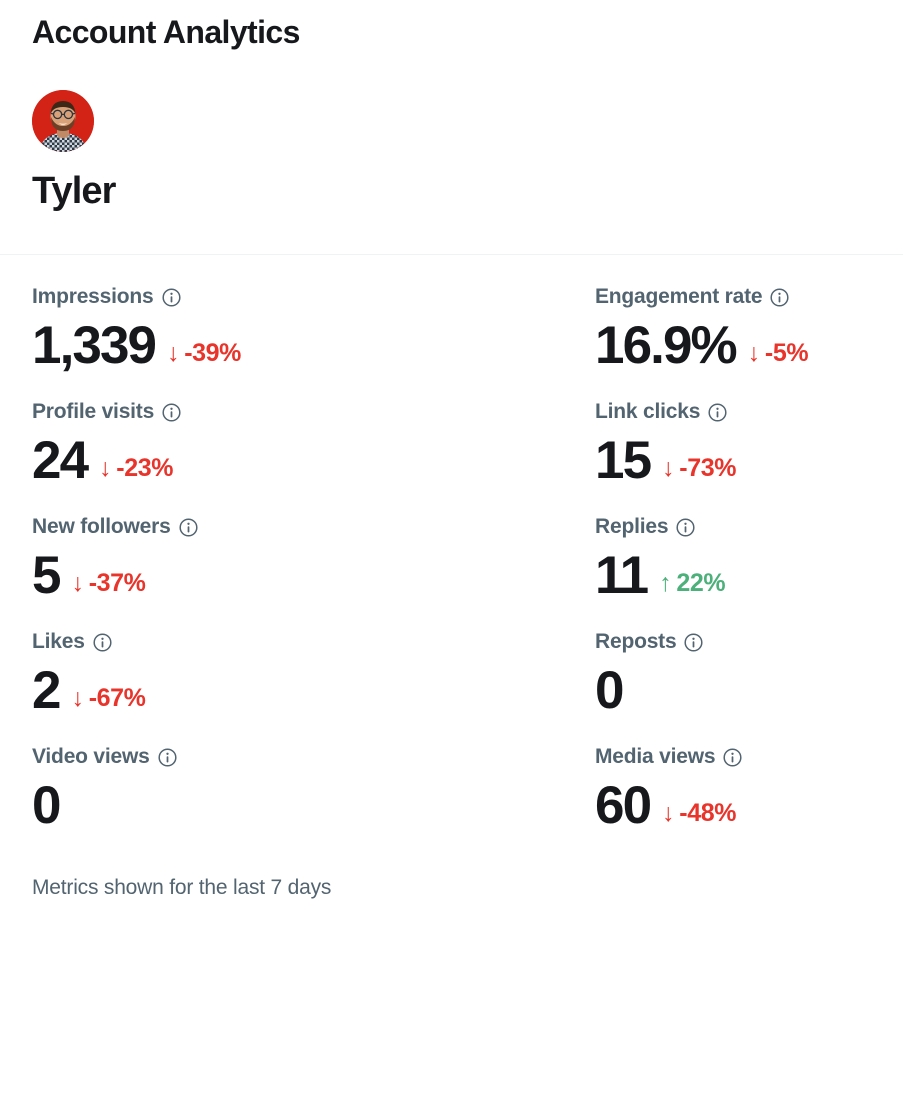  I want to click on metric-delta: ↓ -48%, so click(699, 813).